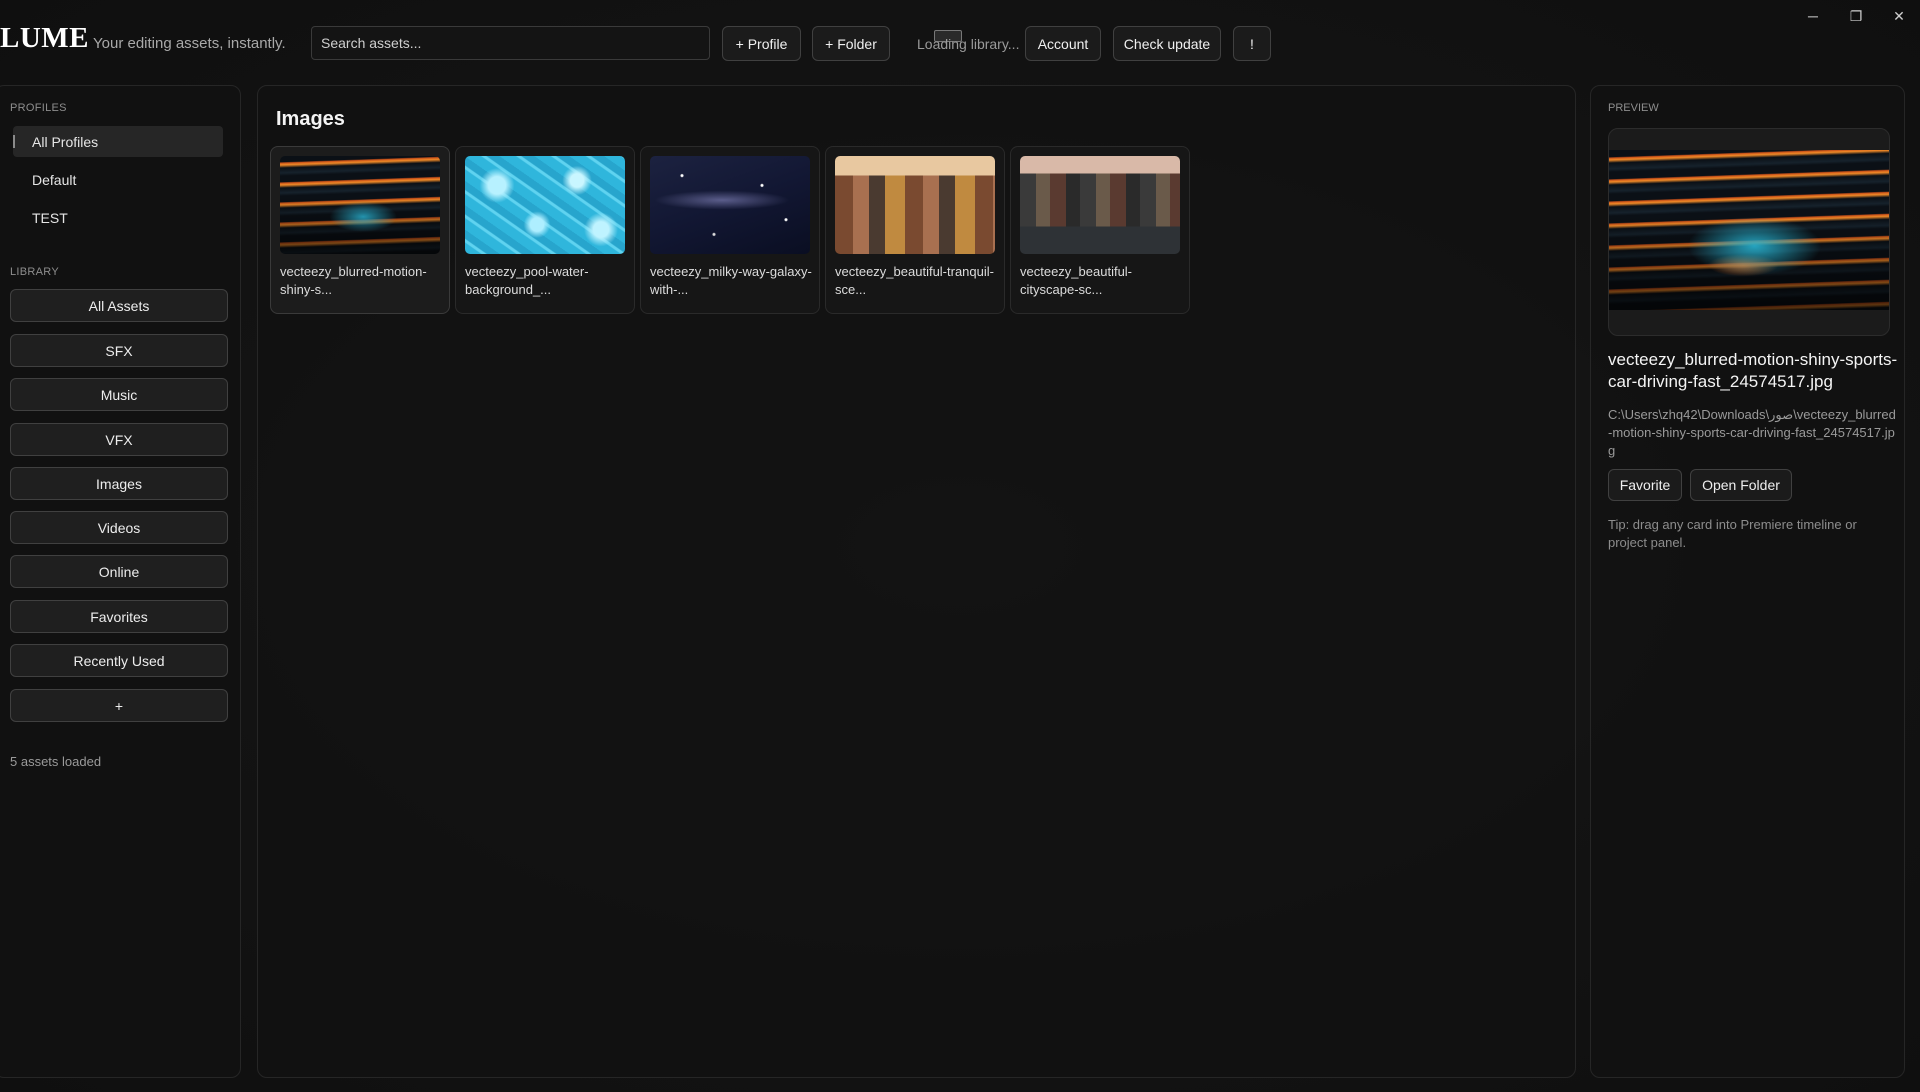  What do you see at coordinates (118, 217) in the screenshot?
I see `profile-item-test: TEST` at bounding box center [118, 217].